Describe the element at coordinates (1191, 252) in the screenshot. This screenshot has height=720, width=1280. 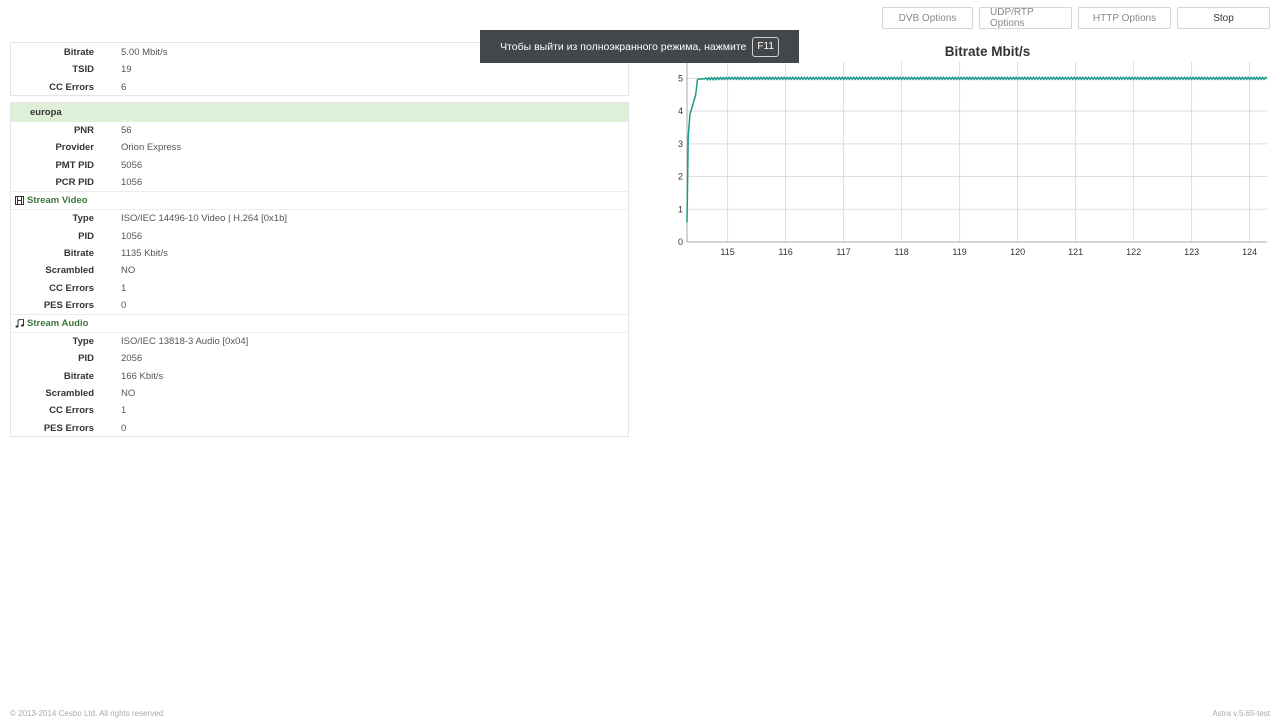
I see `x-tick-label: 123` at that location.